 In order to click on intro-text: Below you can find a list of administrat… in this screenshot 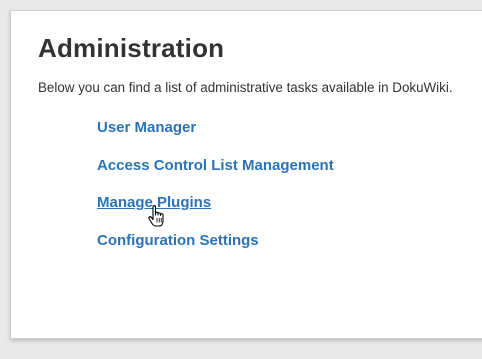, I will do `click(245, 87)`.